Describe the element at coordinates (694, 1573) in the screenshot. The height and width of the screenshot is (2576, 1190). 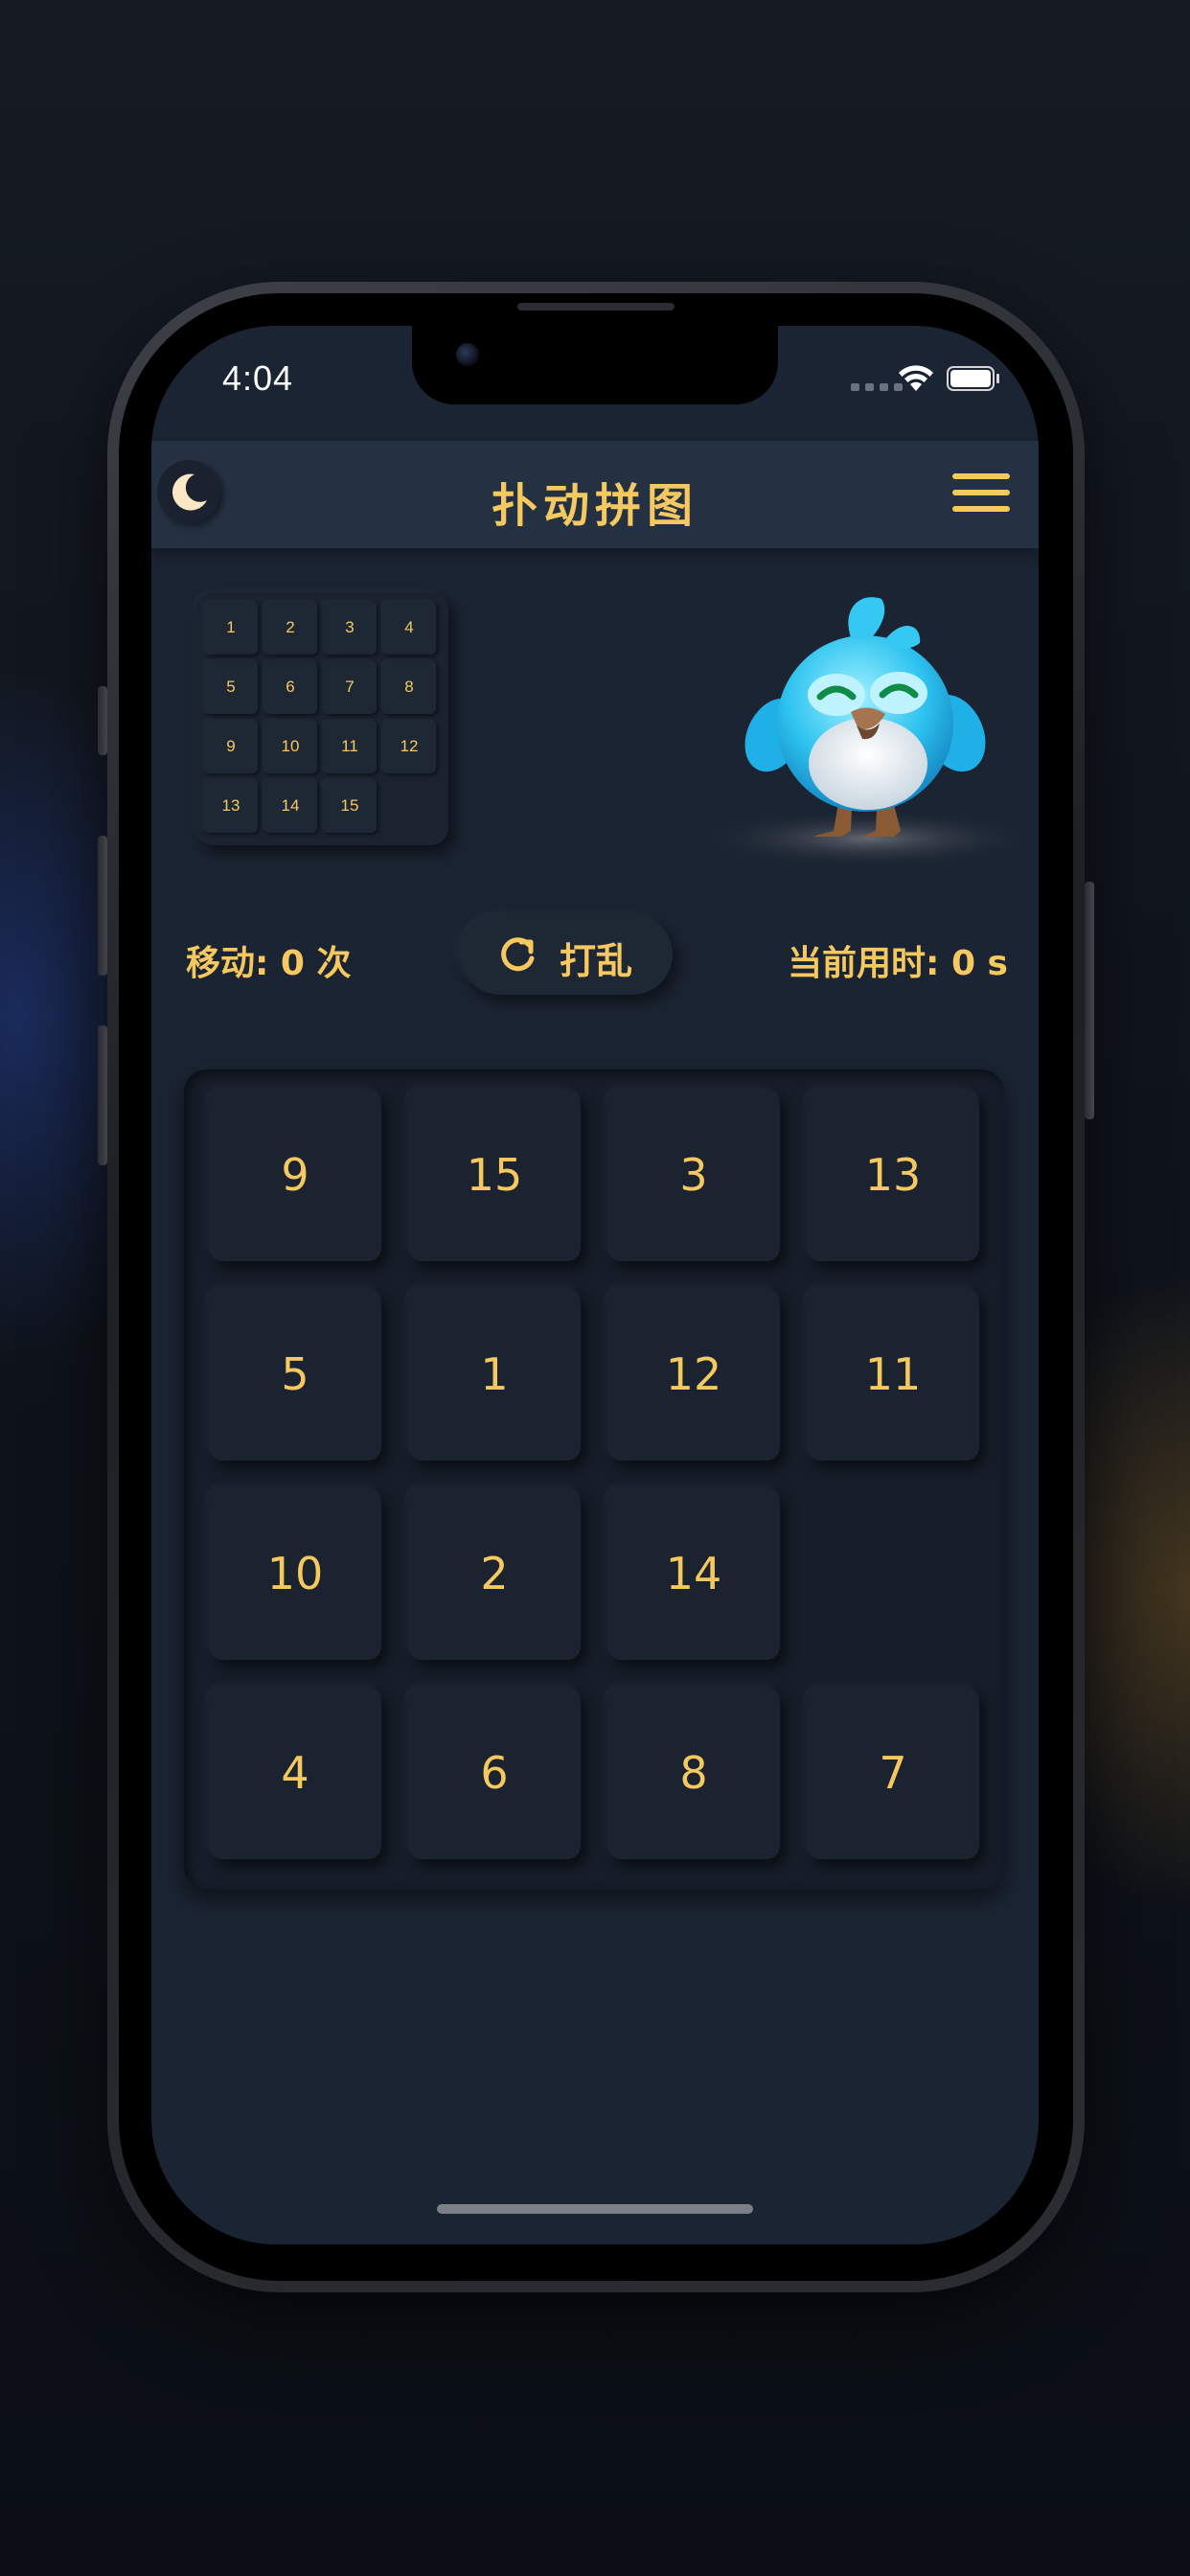
I see `puzzle-tile: 14` at that location.